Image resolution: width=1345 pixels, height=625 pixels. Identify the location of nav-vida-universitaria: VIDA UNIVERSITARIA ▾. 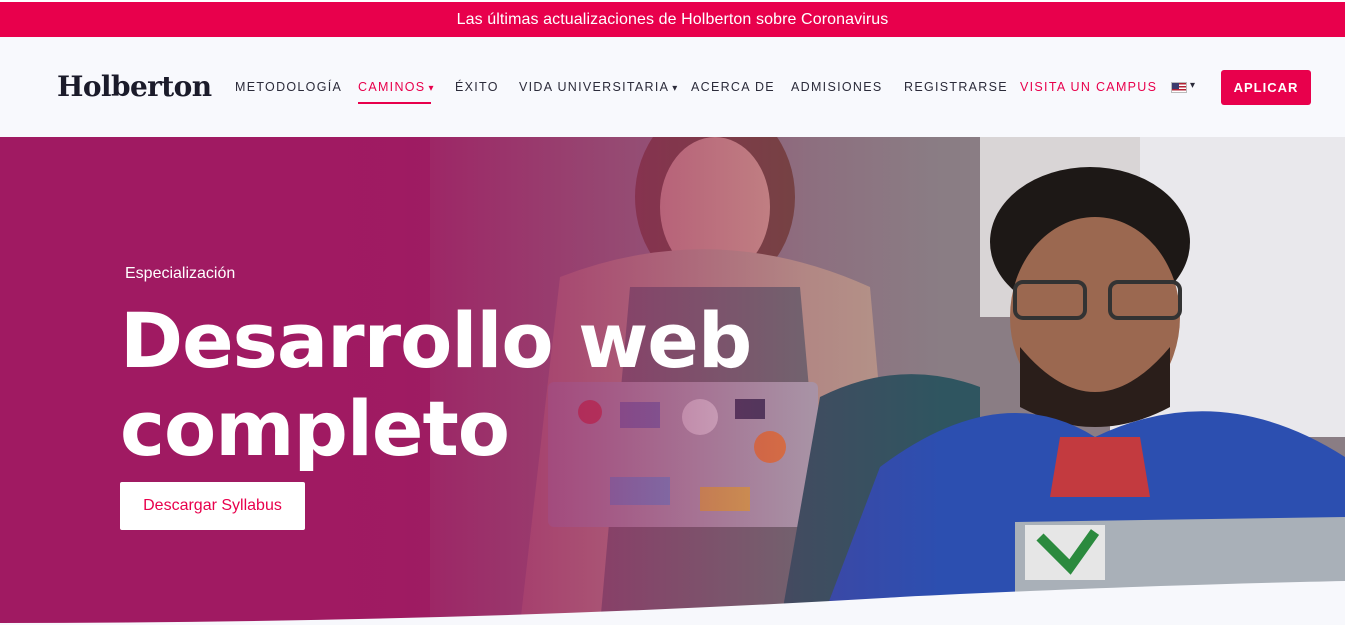
(599, 87).